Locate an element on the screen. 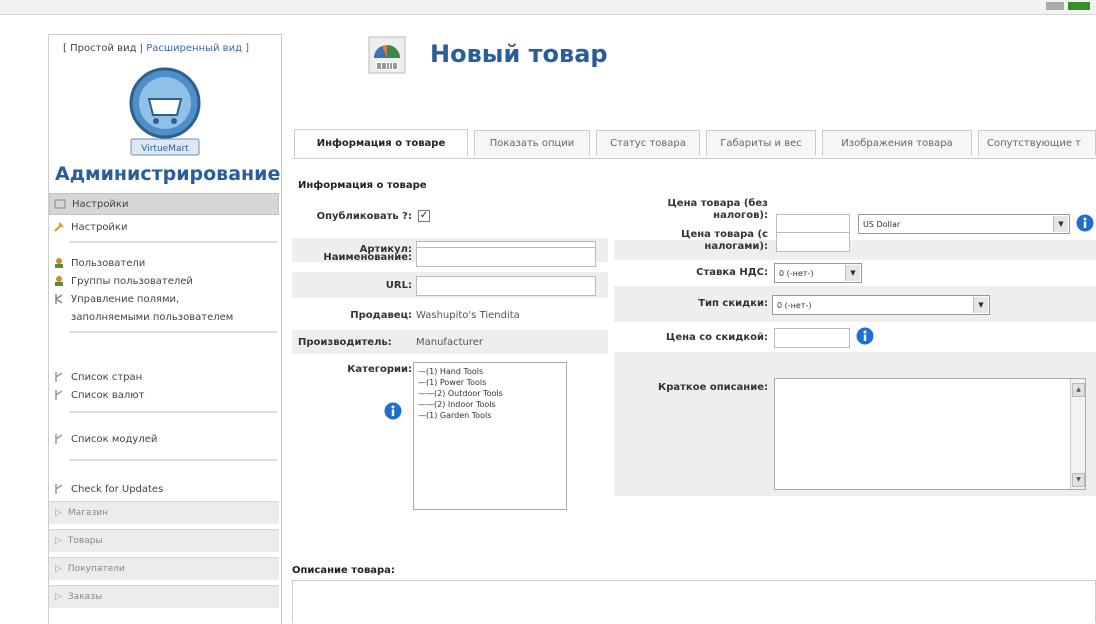 This screenshot has height=624, width=1096. name-label: Наименование: is located at coordinates (367, 257).